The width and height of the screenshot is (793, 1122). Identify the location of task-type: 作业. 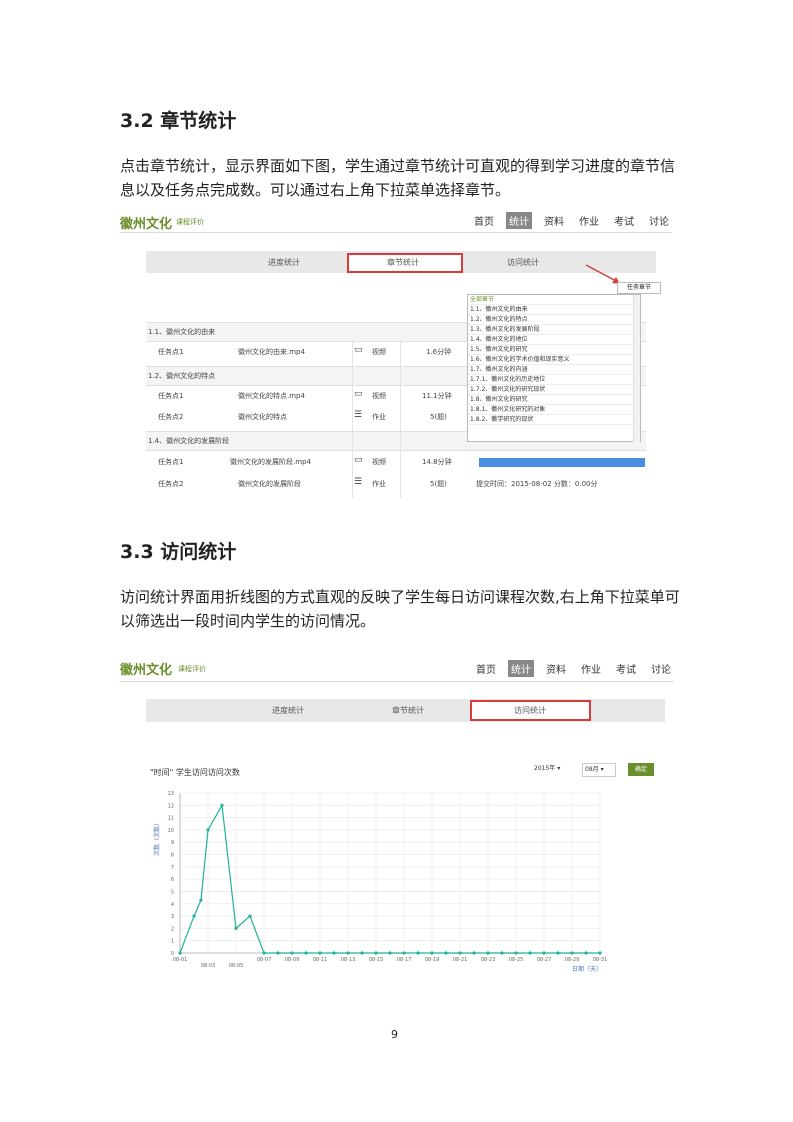
(379, 417).